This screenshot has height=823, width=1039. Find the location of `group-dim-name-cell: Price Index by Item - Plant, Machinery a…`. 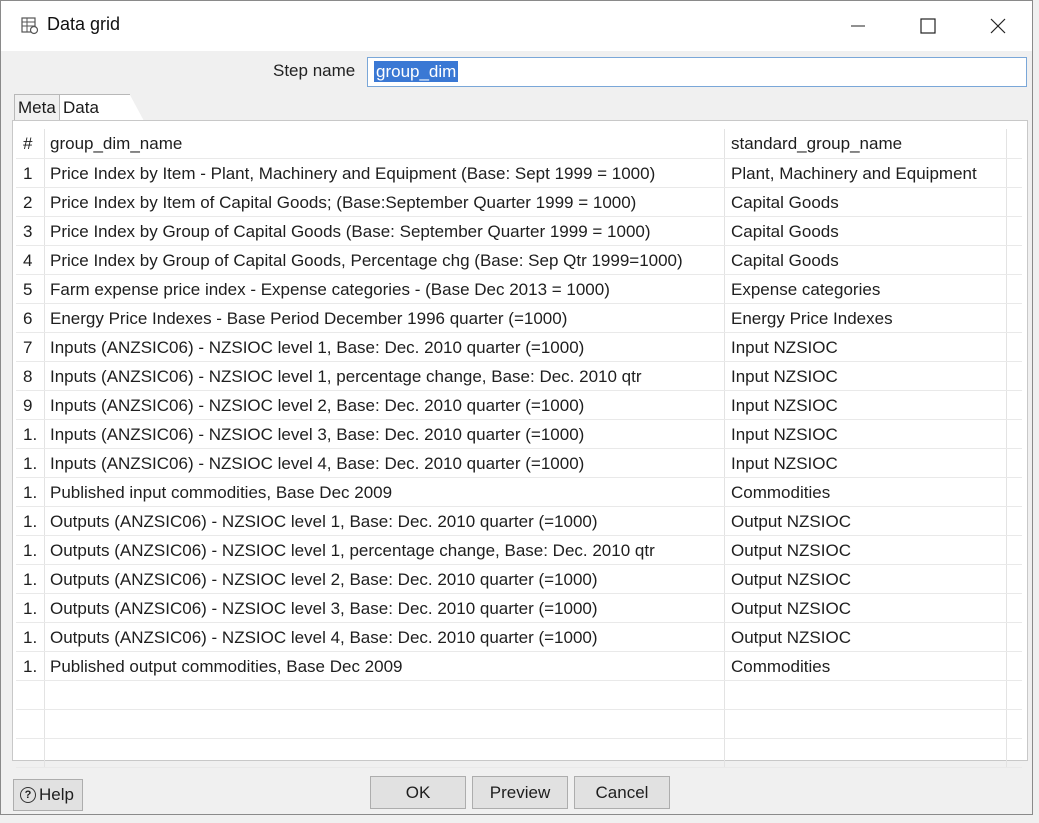

group-dim-name-cell: Price Index by Item - Plant, Machinery a… is located at coordinates (384, 173).